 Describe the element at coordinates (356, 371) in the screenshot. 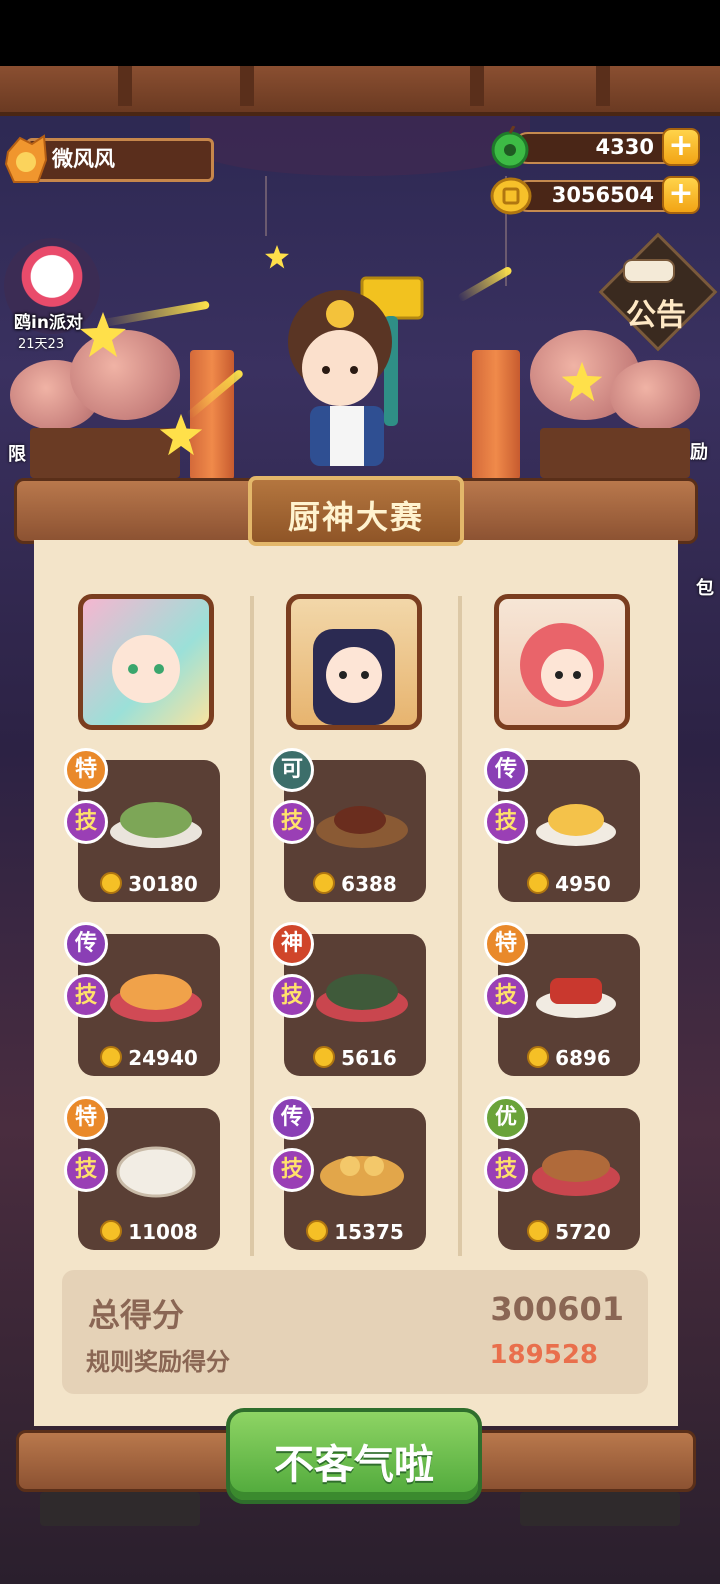

I see `chef-character` at that location.